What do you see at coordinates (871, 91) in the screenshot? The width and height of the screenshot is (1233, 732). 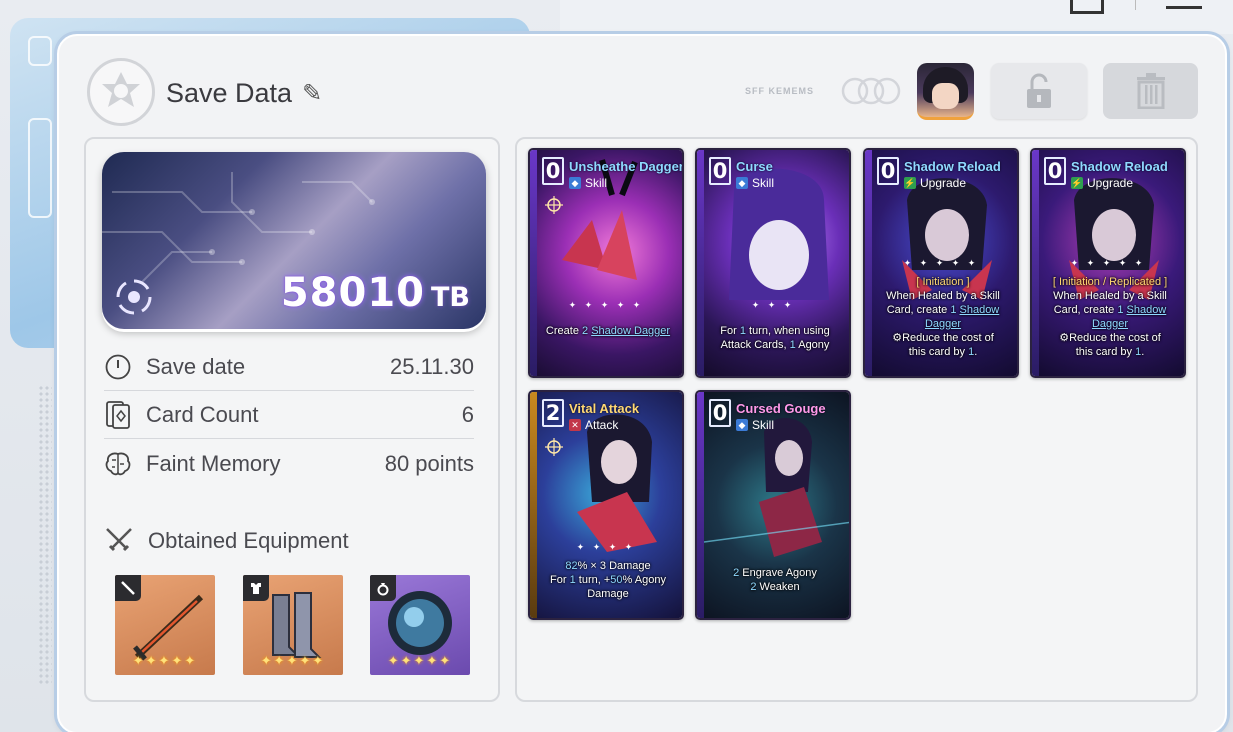 I see `rings-icon` at bounding box center [871, 91].